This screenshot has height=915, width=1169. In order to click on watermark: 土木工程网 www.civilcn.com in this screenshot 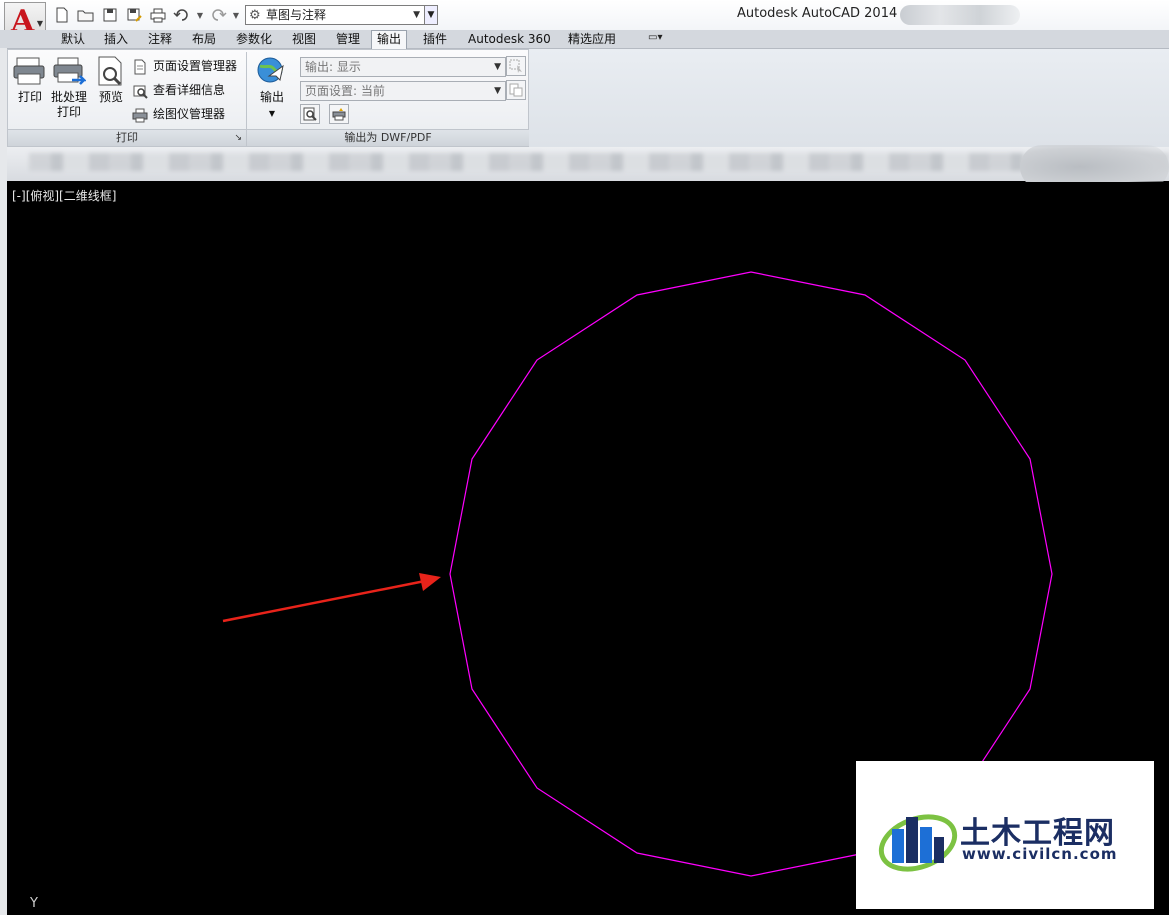, I will do `click(1005, 835)`.